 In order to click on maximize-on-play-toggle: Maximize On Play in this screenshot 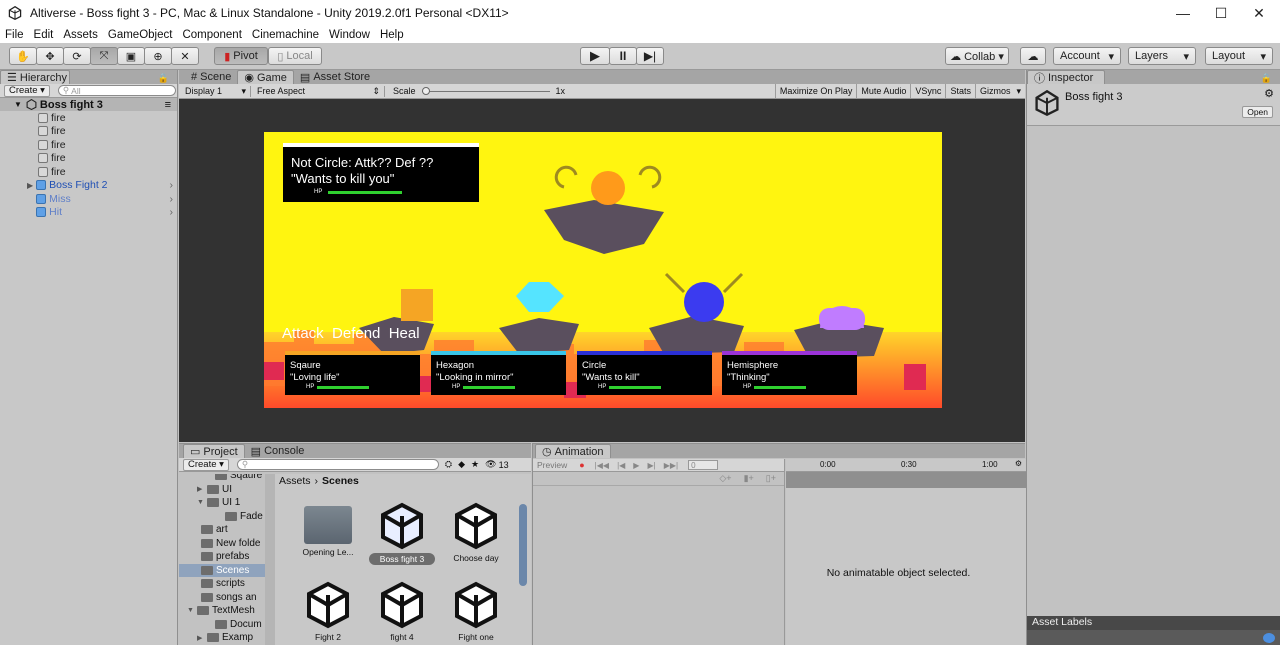, I will do `click(815, 91)`.